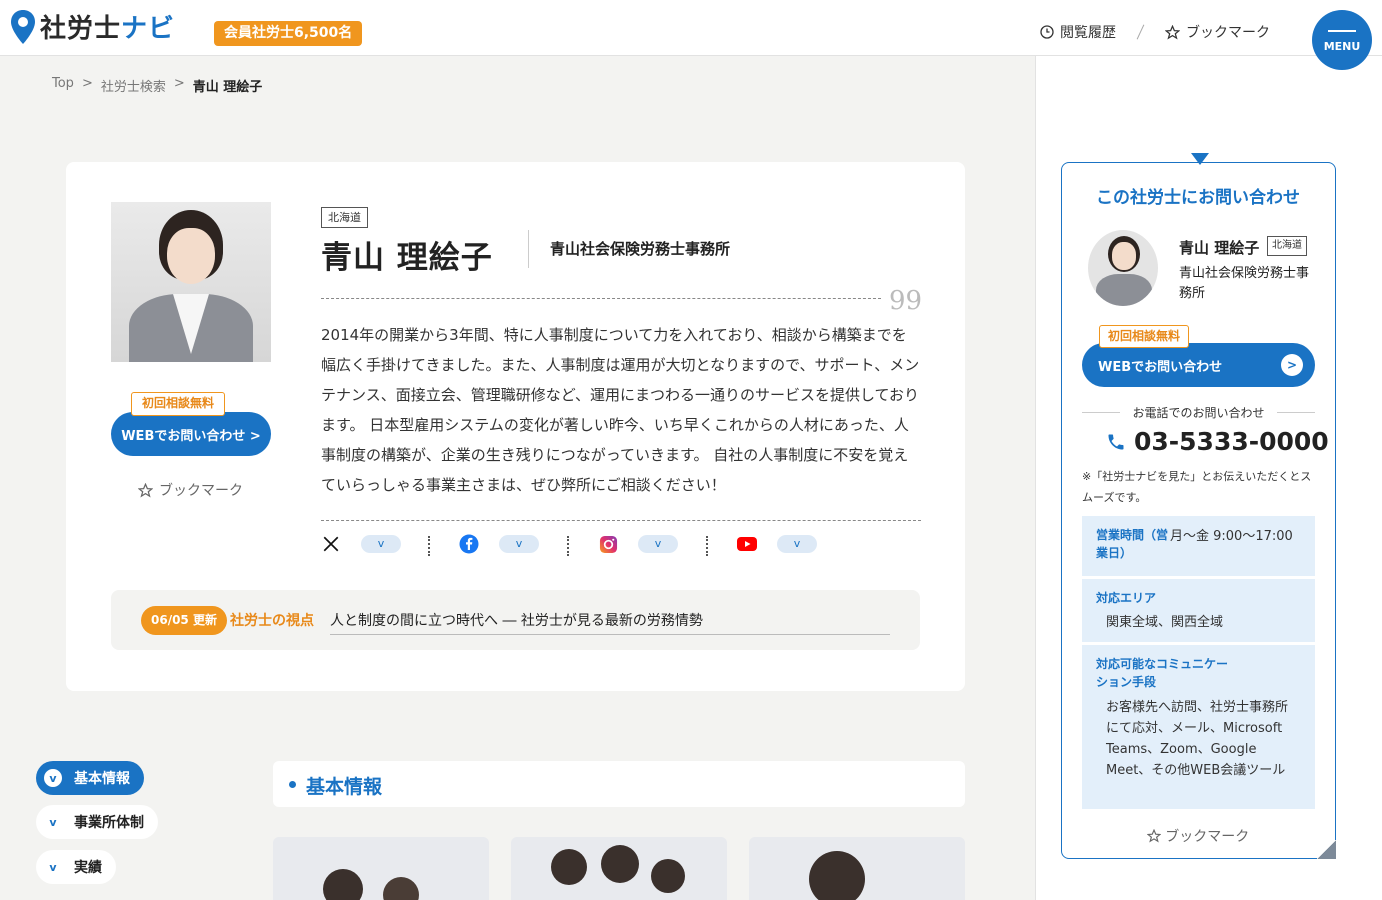 This screenshot has width=1382, height=900. I want to click on hamburger-icon, so click(1342, 33).